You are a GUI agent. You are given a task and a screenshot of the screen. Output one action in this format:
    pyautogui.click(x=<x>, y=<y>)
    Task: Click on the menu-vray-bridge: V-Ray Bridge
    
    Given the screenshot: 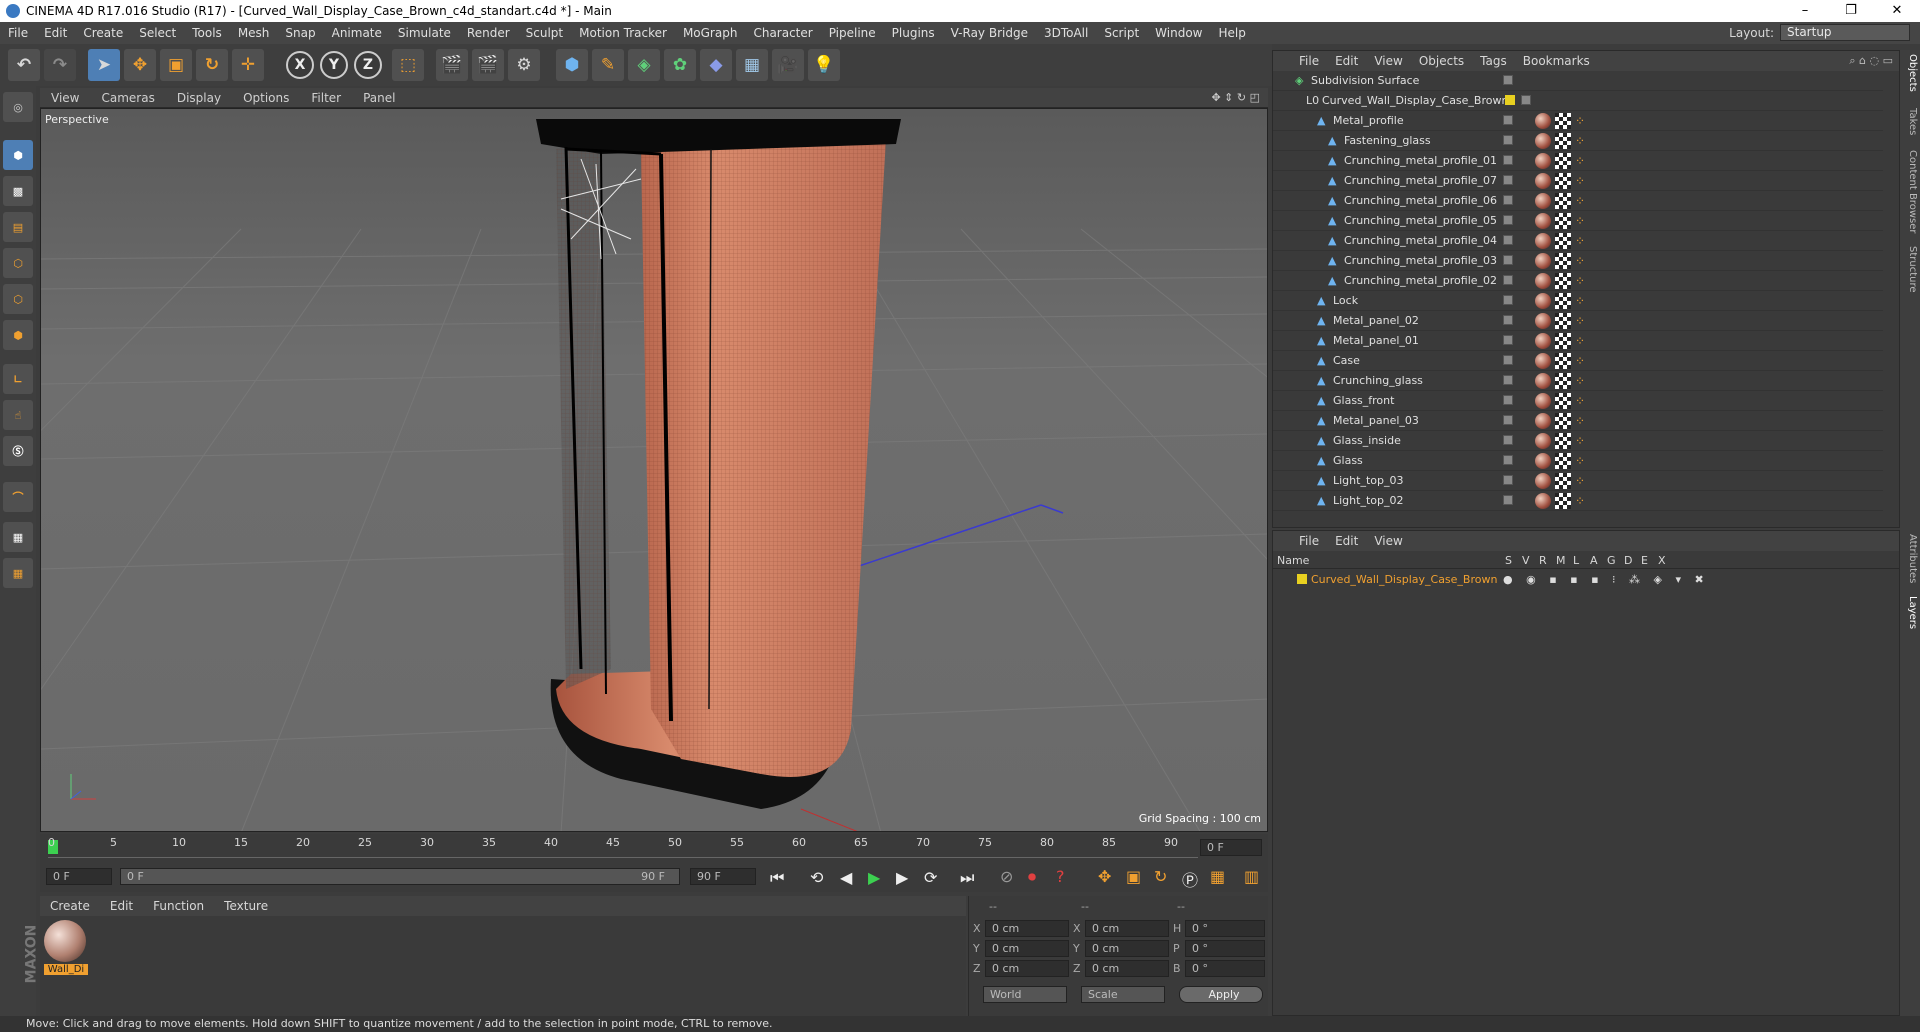 What is the action you would take?
    pyautogui.click(x=989, y=33)
    